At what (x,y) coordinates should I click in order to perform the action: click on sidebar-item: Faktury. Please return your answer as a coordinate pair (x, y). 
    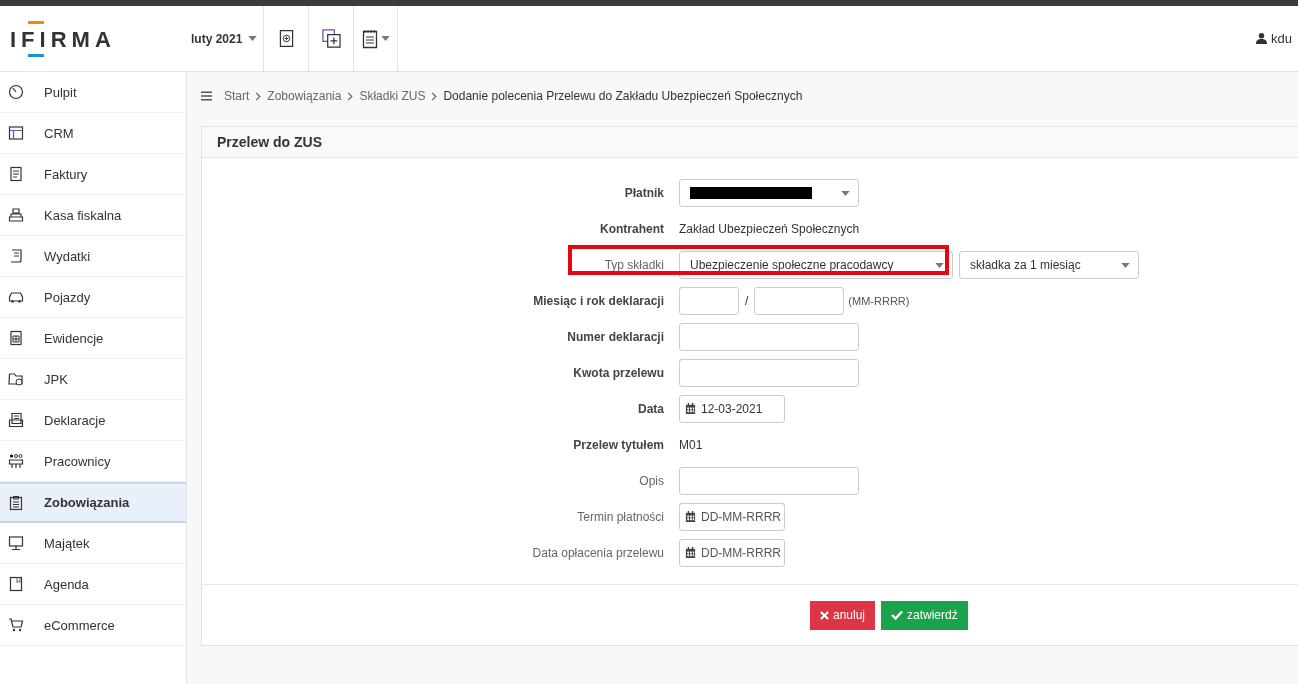
    Looking at the image, I should click on (93, 174).